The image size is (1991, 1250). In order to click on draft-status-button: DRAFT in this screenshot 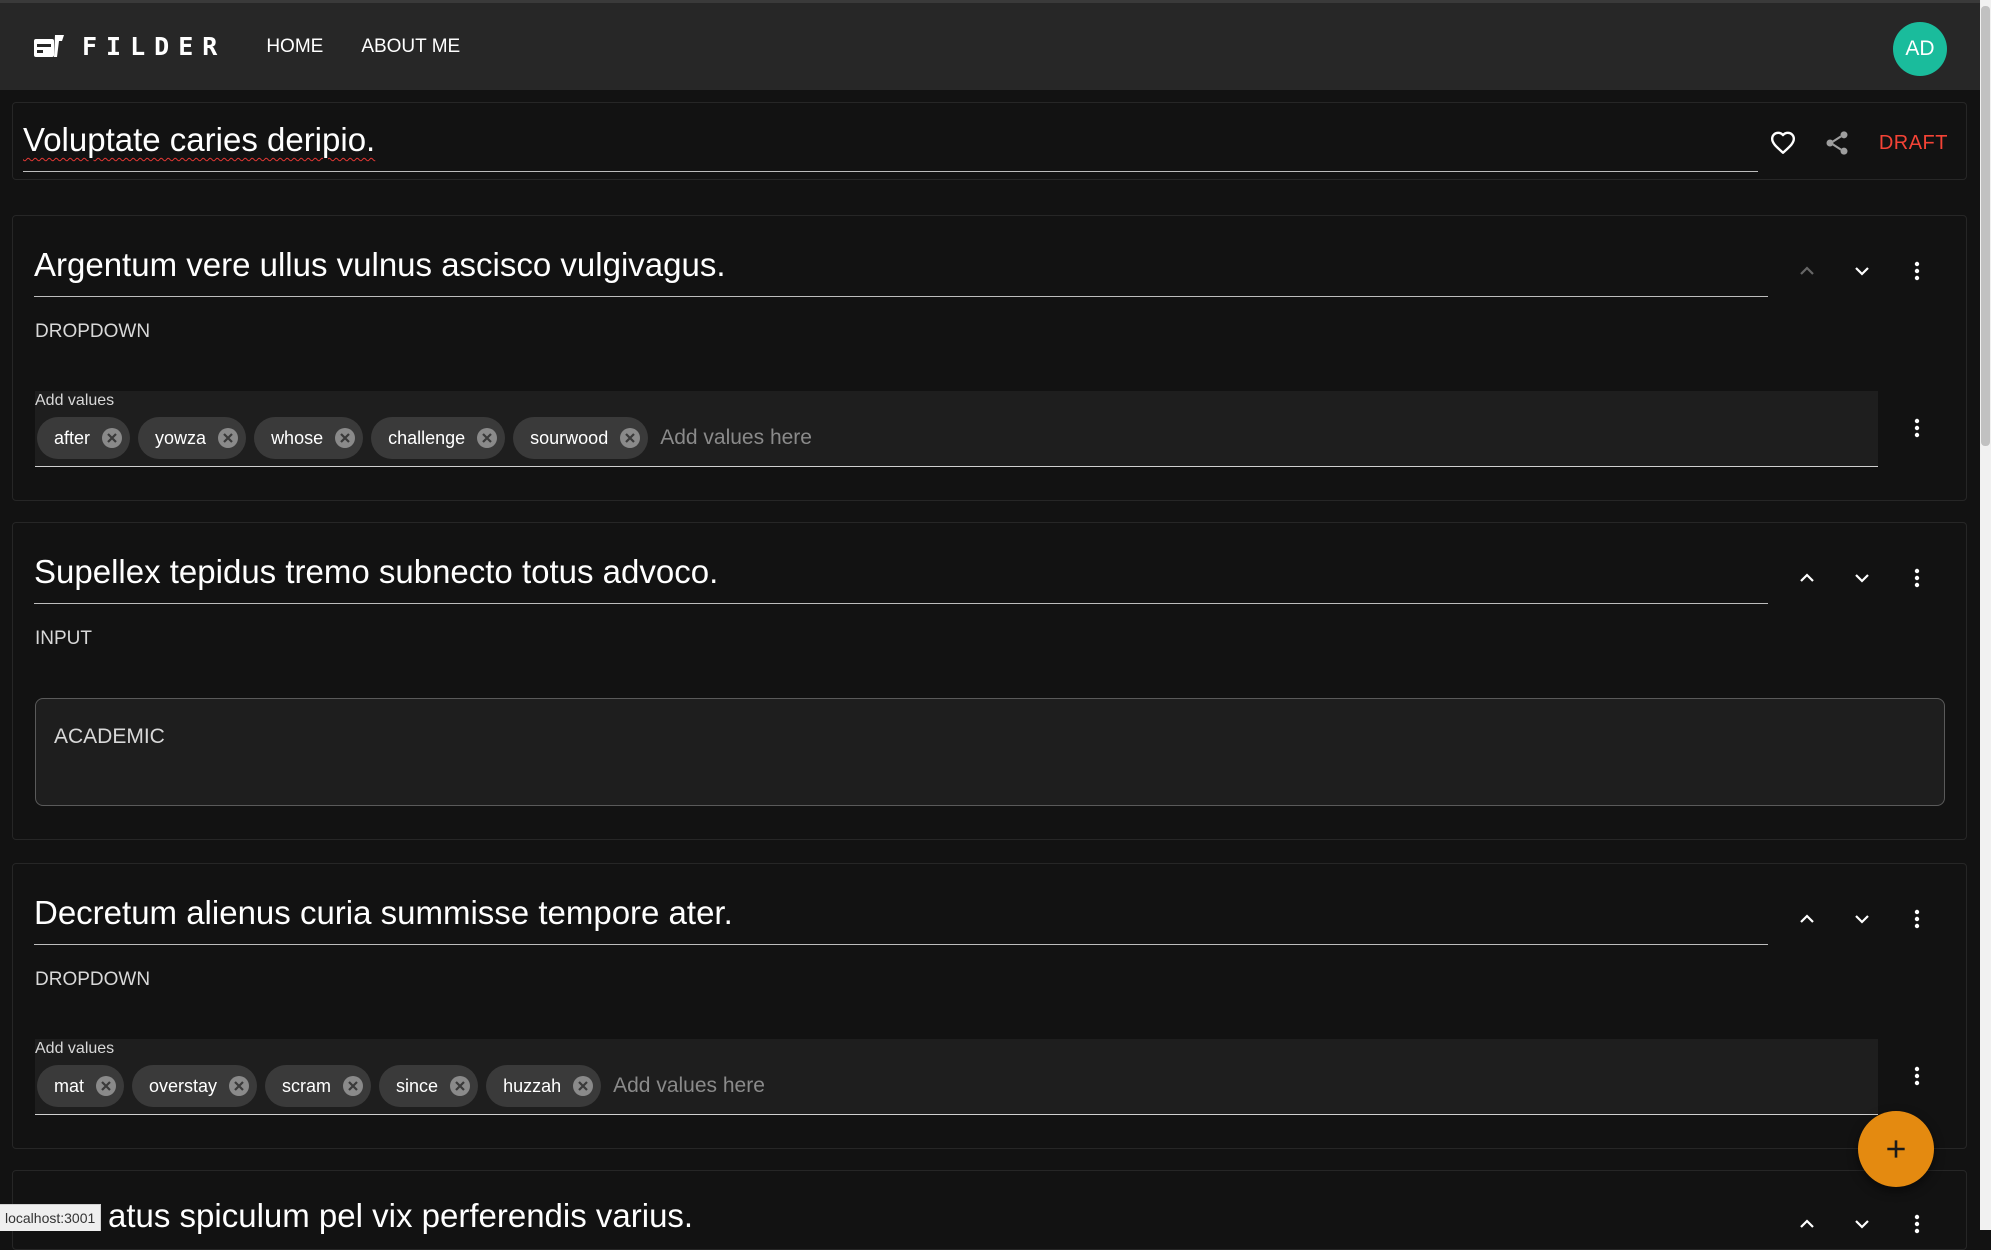, I will do `click(1913, 143)`.